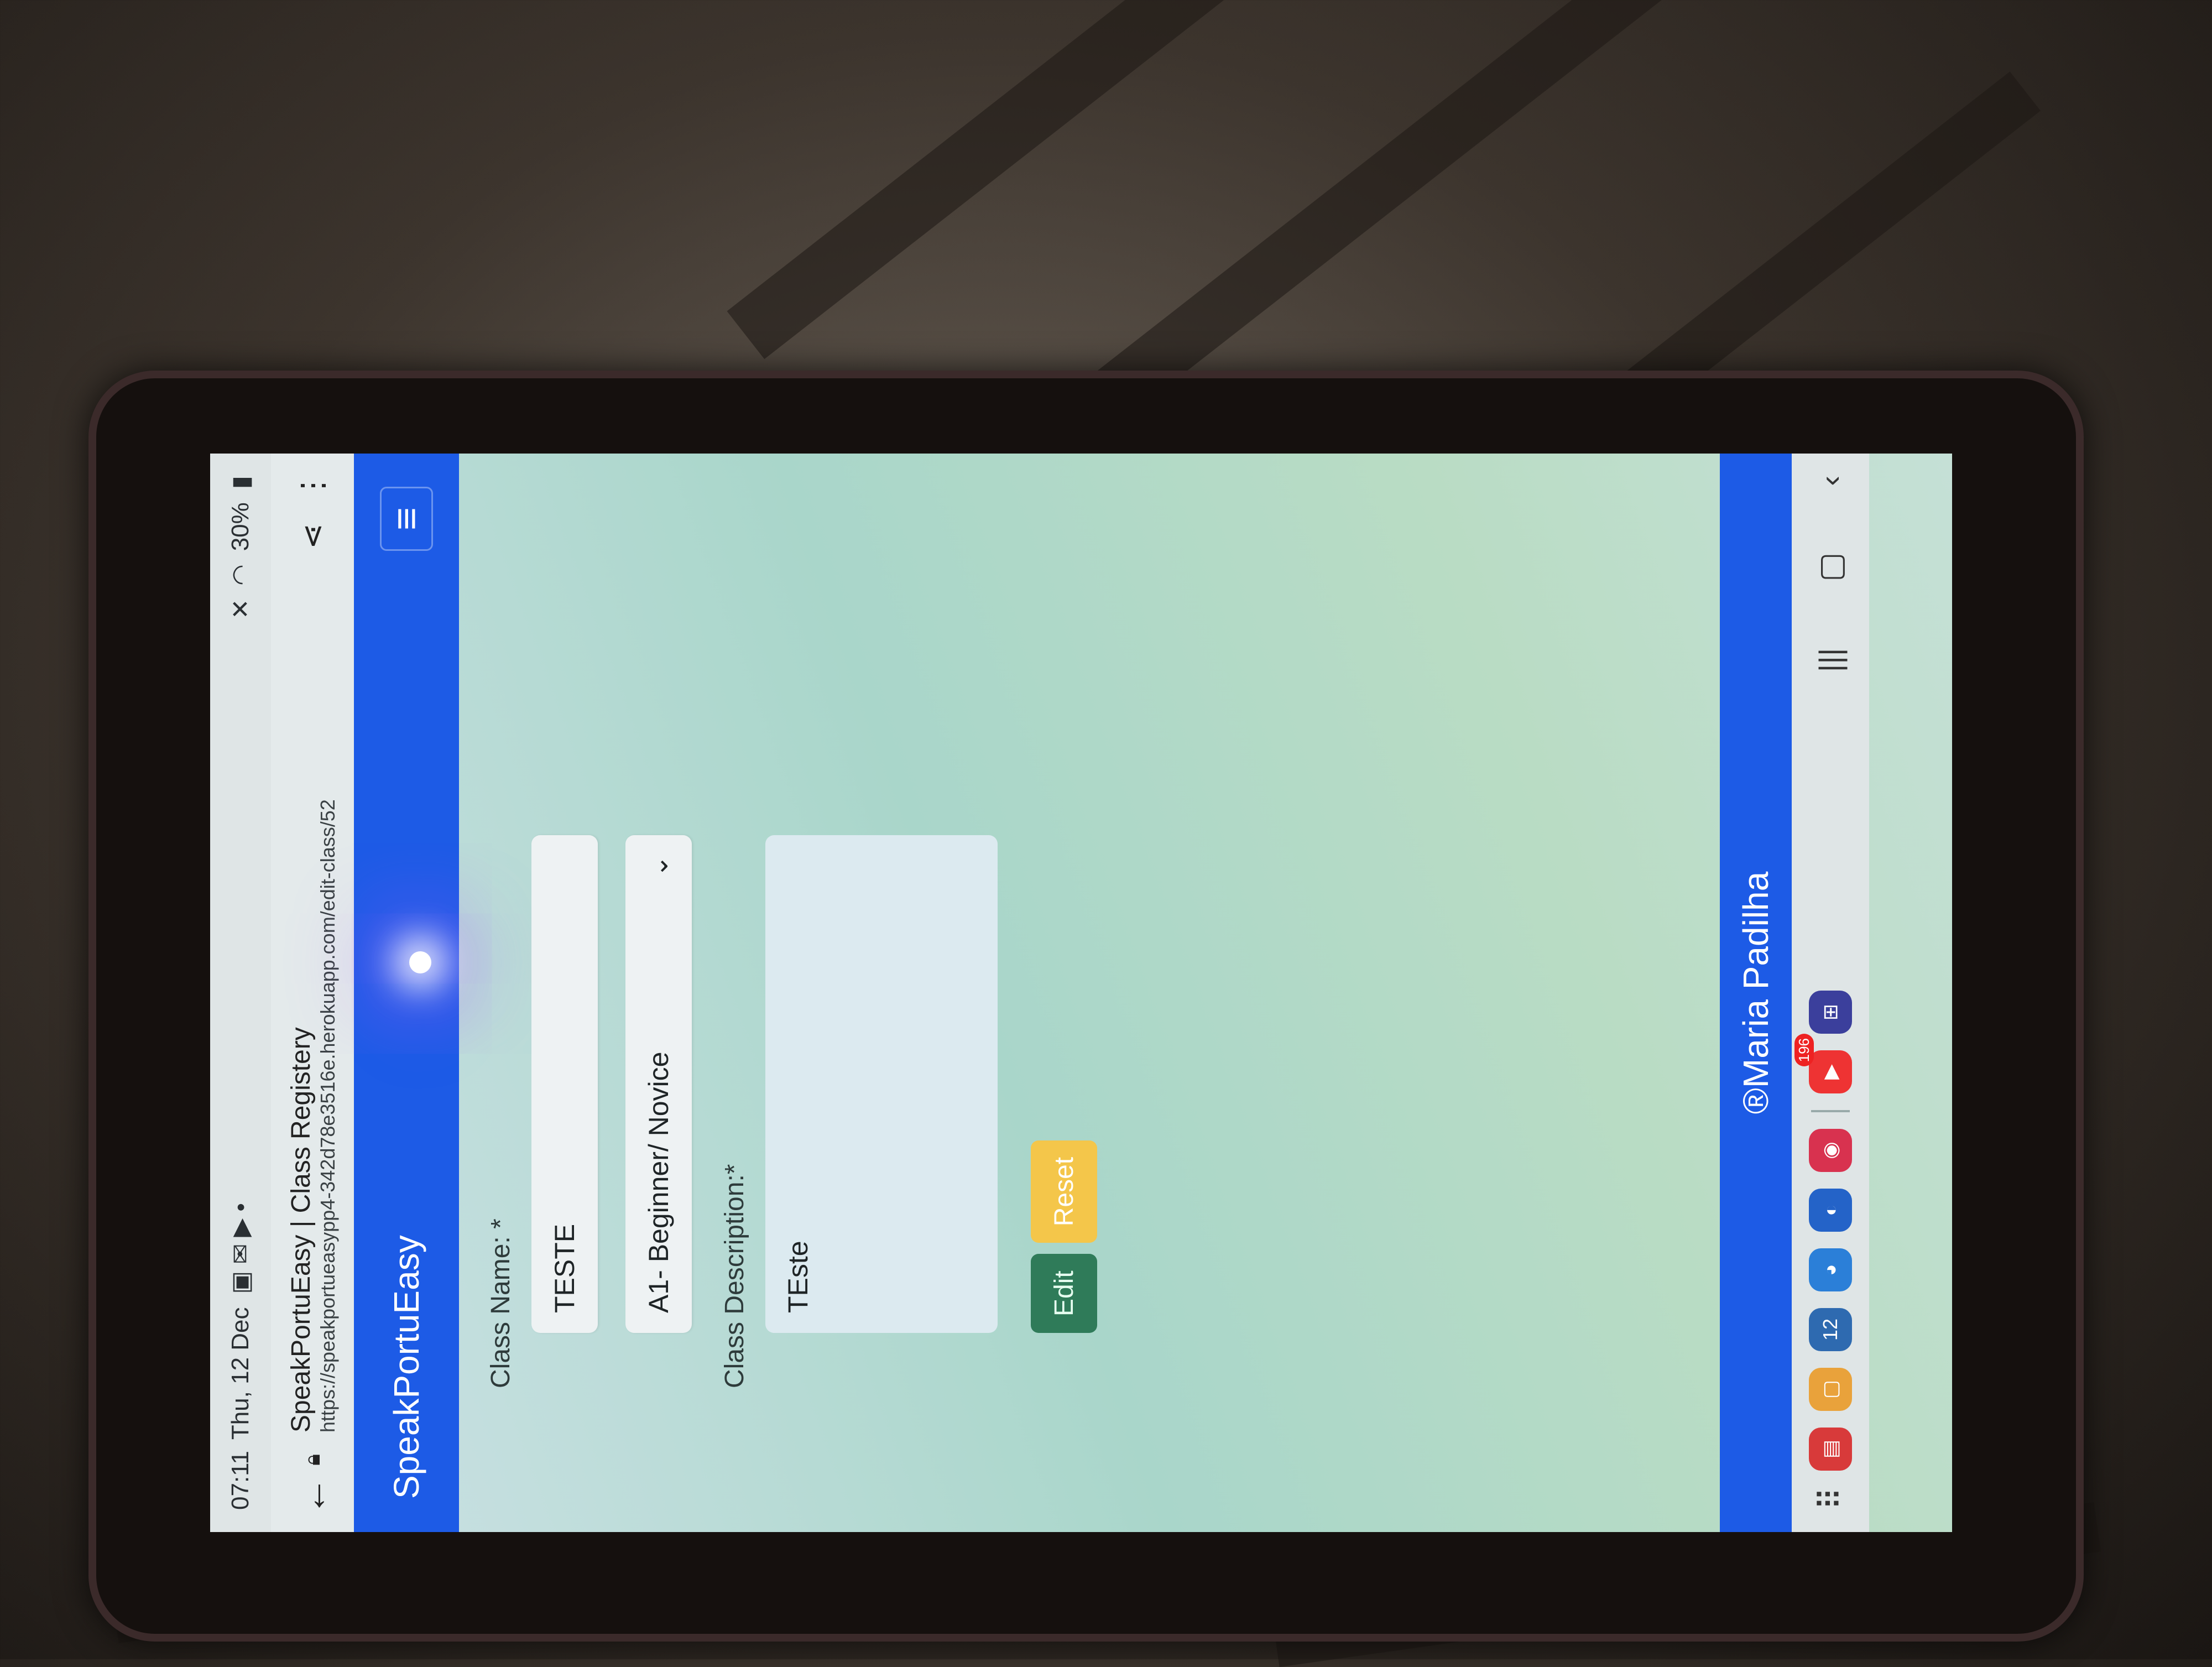 The width and height of the screenshot is (2212, 1667). I want to click on dock-separator, so click(1831, 1110).